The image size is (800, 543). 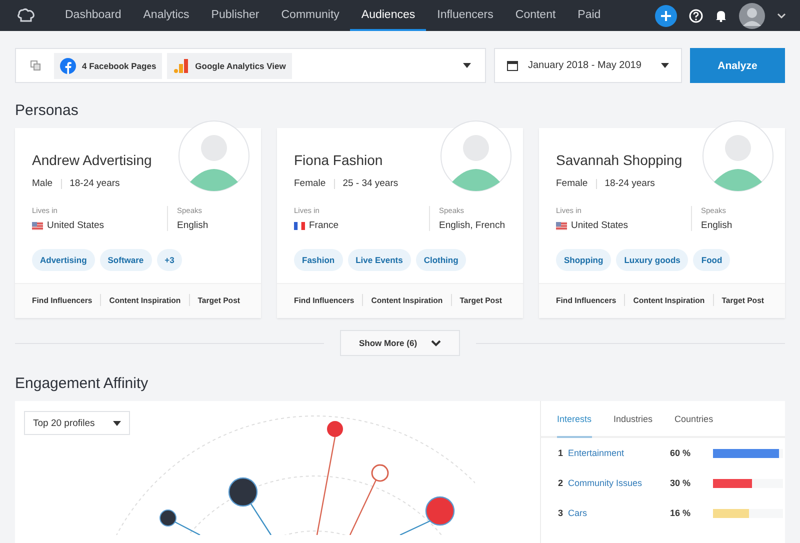 I want to click on nav-tab: Audiences, so click(x=388, y=15).